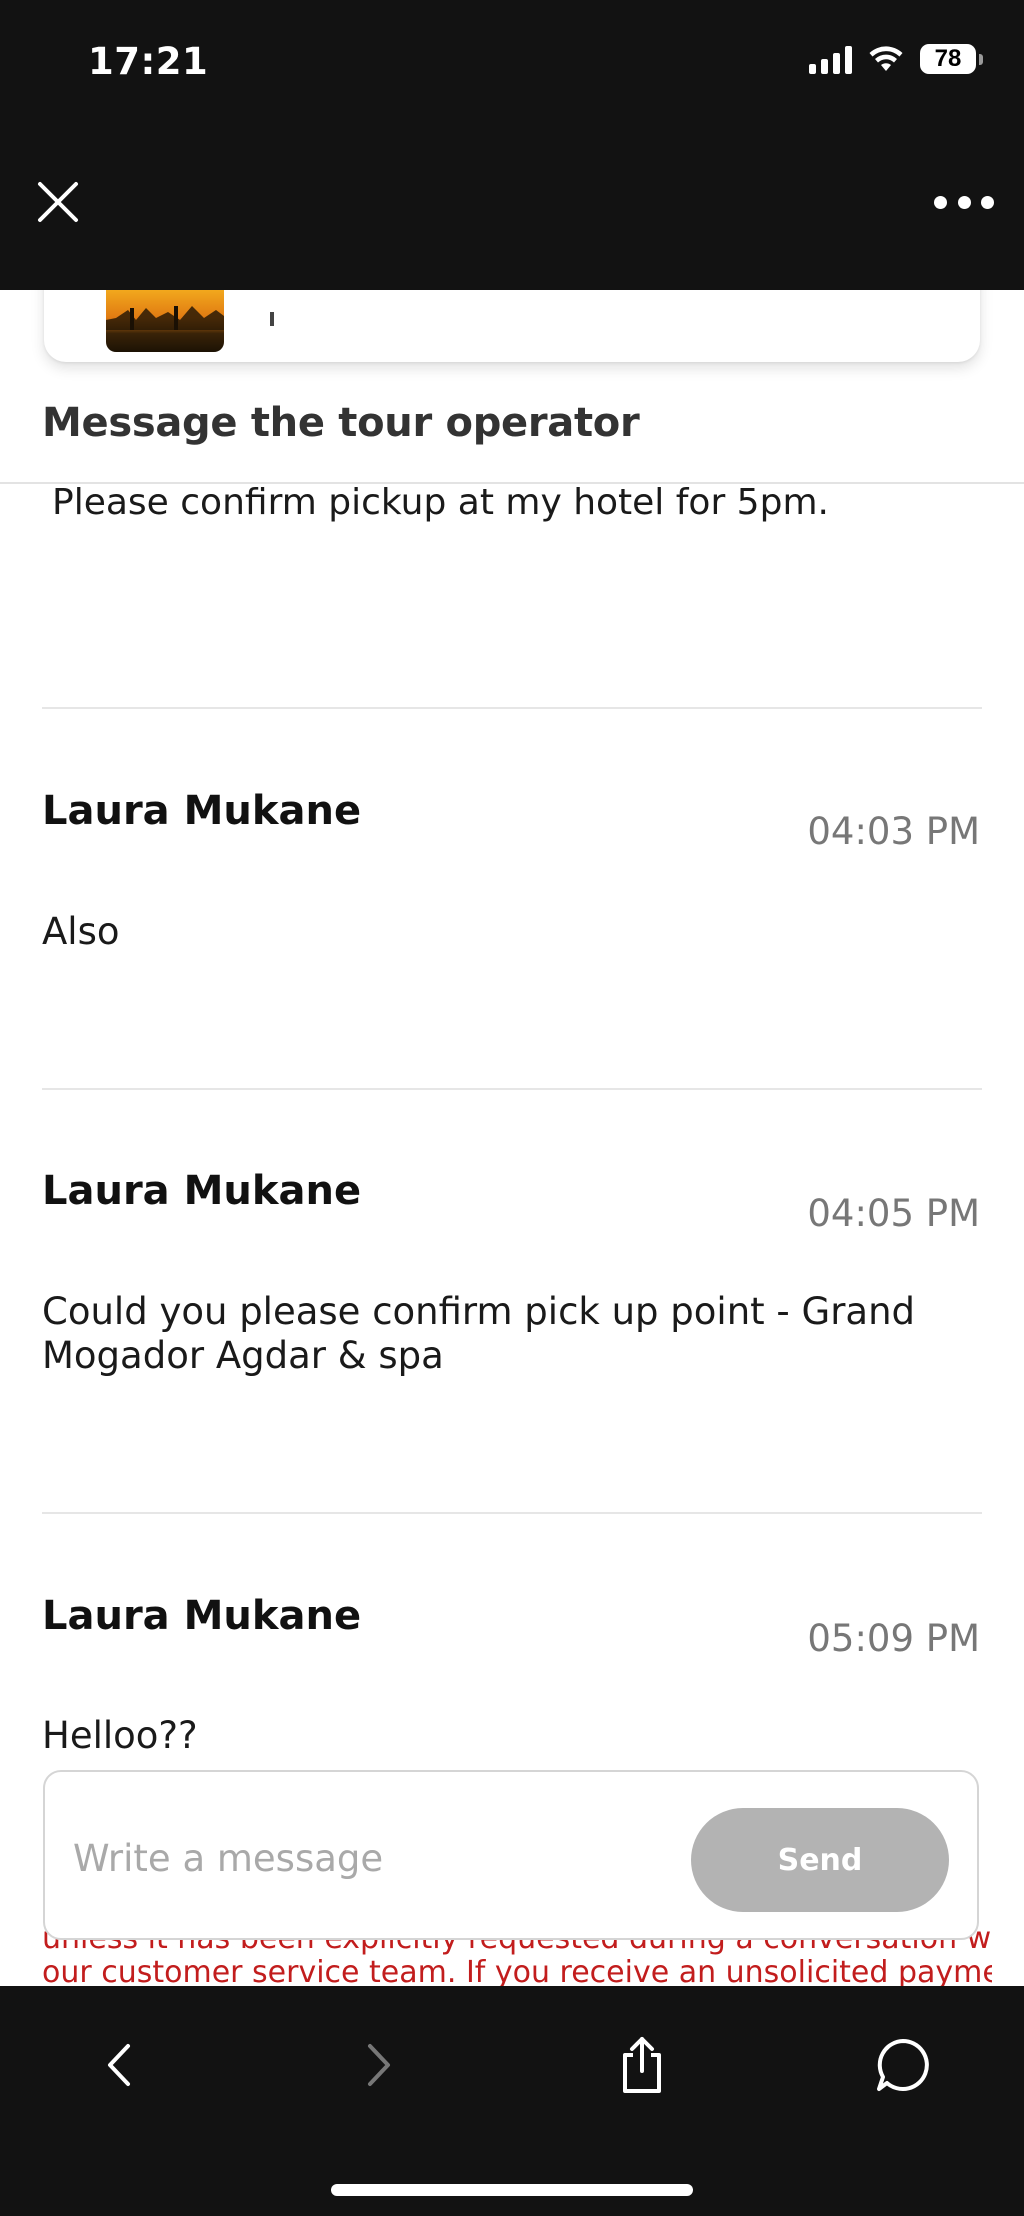 This screenshot has width=1024, height=2216. I want to click on tour-thumbnail-image, so click(165, 321).